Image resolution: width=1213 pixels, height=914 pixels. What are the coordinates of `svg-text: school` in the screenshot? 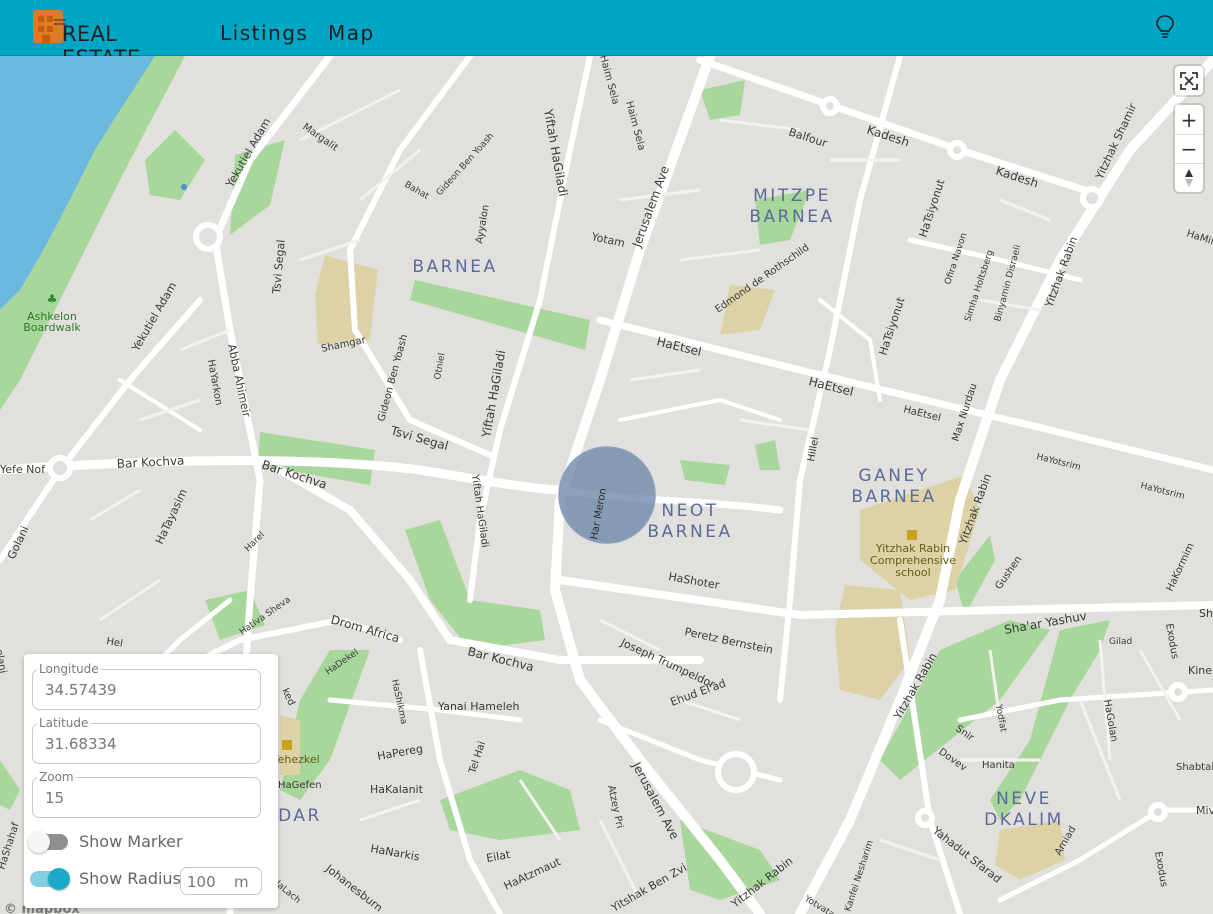 It's located at (912, 572).